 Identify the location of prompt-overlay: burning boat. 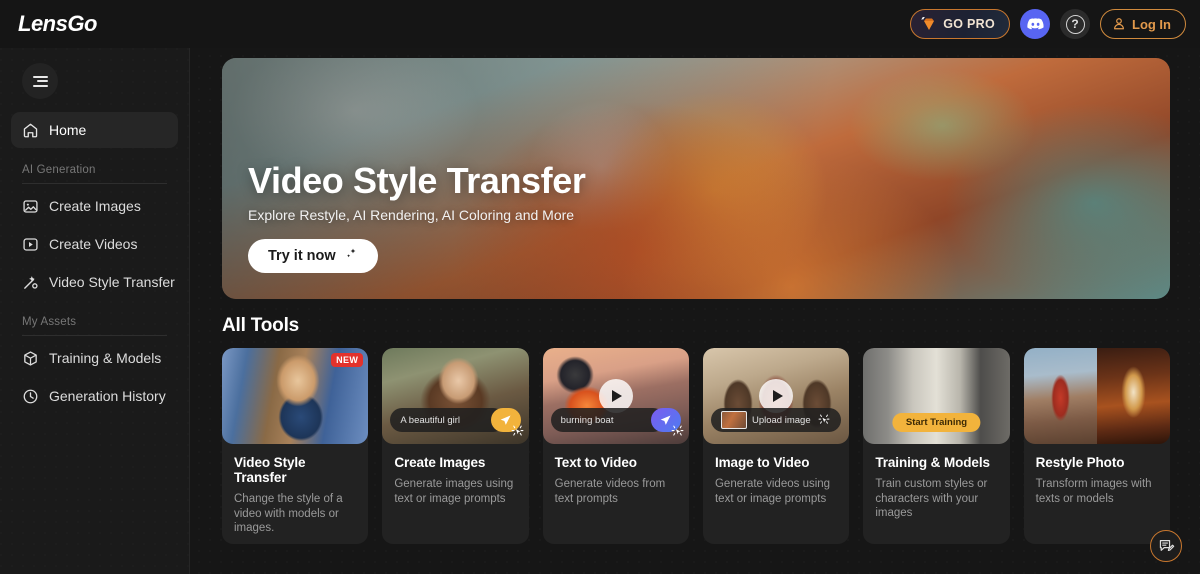
(617, 422).